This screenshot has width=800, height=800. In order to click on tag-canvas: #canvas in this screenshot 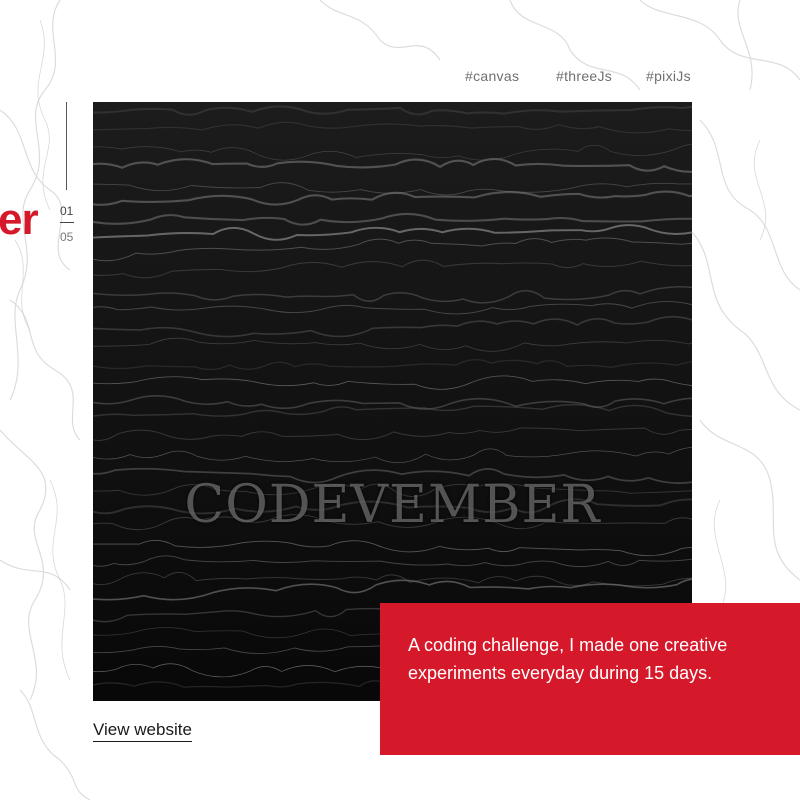, I will do `click(492, 76)`.